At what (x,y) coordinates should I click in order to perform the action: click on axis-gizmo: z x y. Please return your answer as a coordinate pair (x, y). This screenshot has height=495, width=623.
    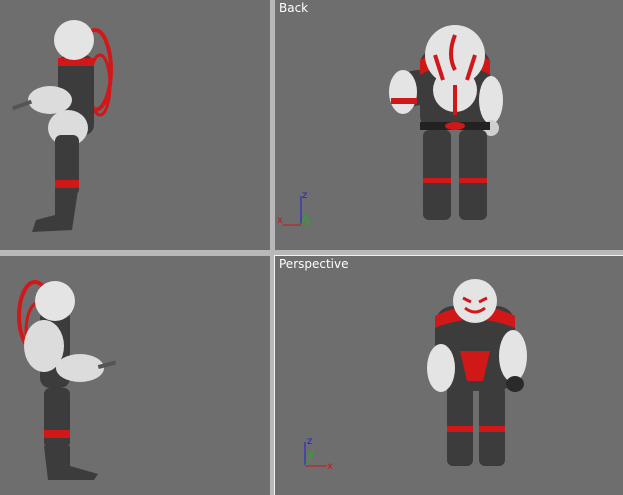
    Looking at the image, I should click on (294, 208).